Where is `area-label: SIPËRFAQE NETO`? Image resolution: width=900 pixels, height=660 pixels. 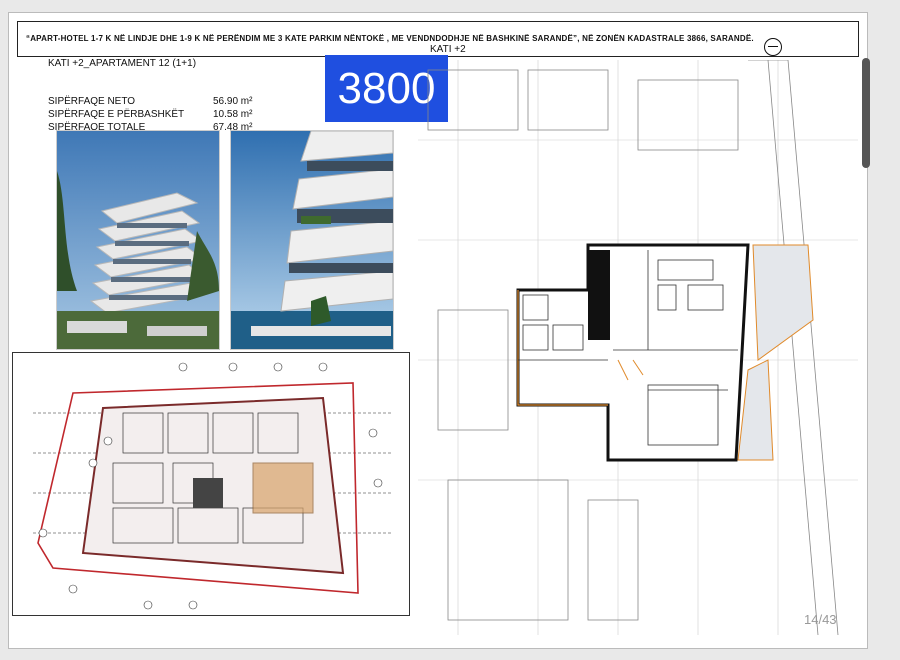 area-label: SIPËRFAQE NETO is located at coordinates (92, 101).